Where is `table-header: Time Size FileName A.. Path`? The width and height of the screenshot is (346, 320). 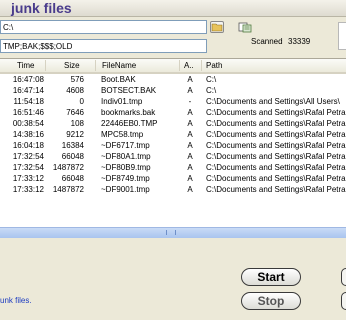 table-header: Time Size FileName A.. Path is located at coordinates (173, 66).